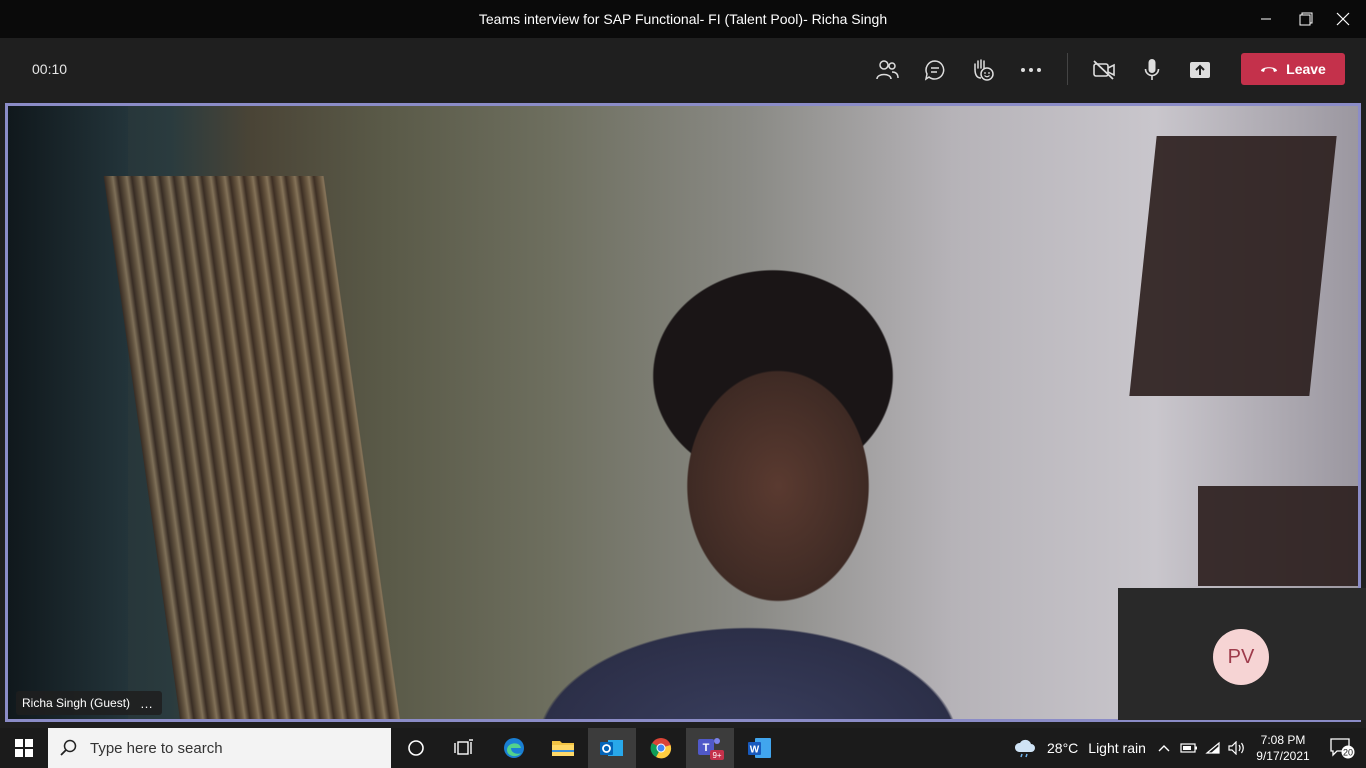  I want to click on search-icon, so click(68, 747).